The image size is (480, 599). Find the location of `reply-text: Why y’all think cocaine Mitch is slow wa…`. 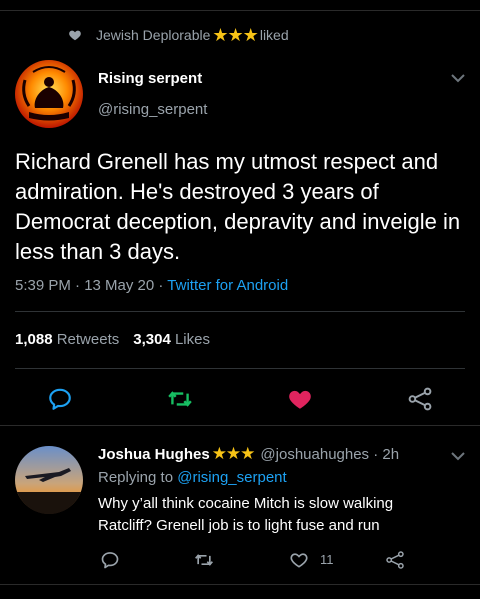

reply-text: Why y’all think cocaine Mitch is slow wa… is located at coordinates (246, 514).